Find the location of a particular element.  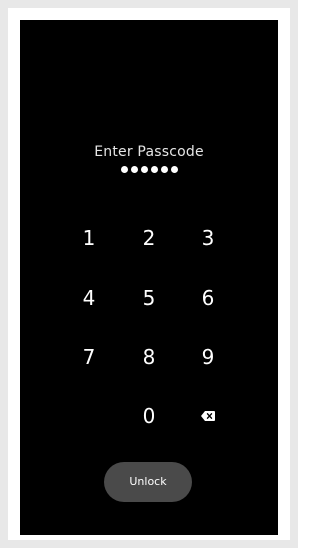

key-9: 9 is located at coordinates (208, 357).